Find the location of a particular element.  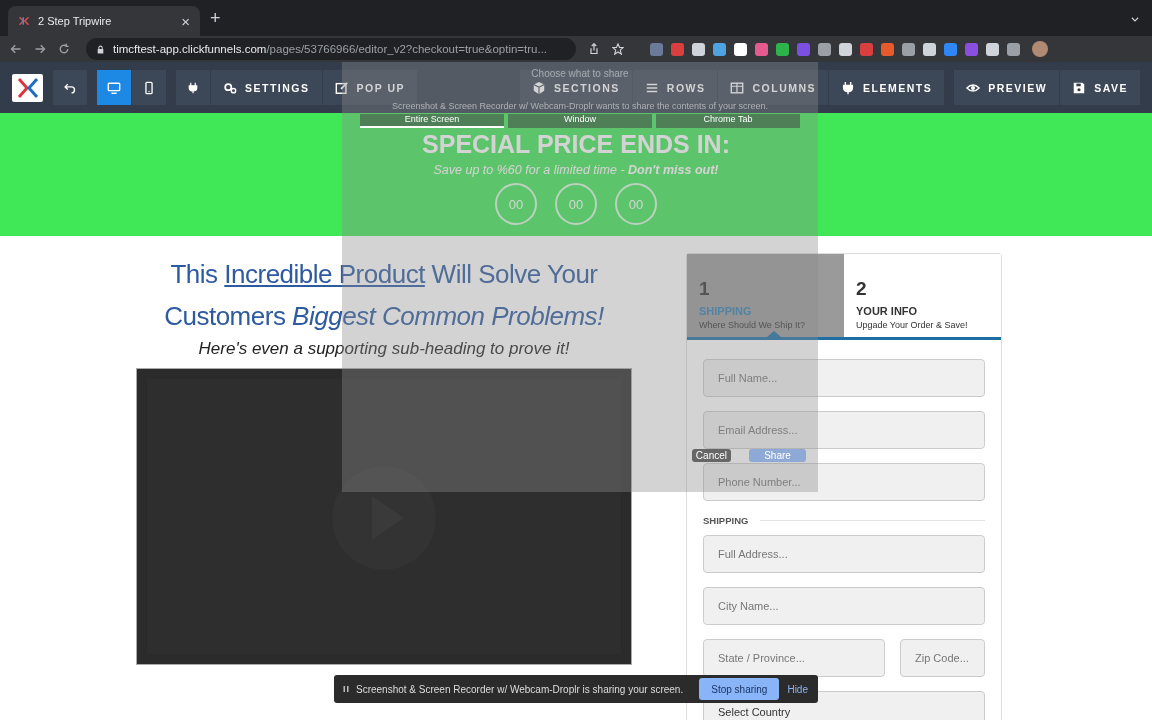

share-icon is located at coordinates (594, 49).